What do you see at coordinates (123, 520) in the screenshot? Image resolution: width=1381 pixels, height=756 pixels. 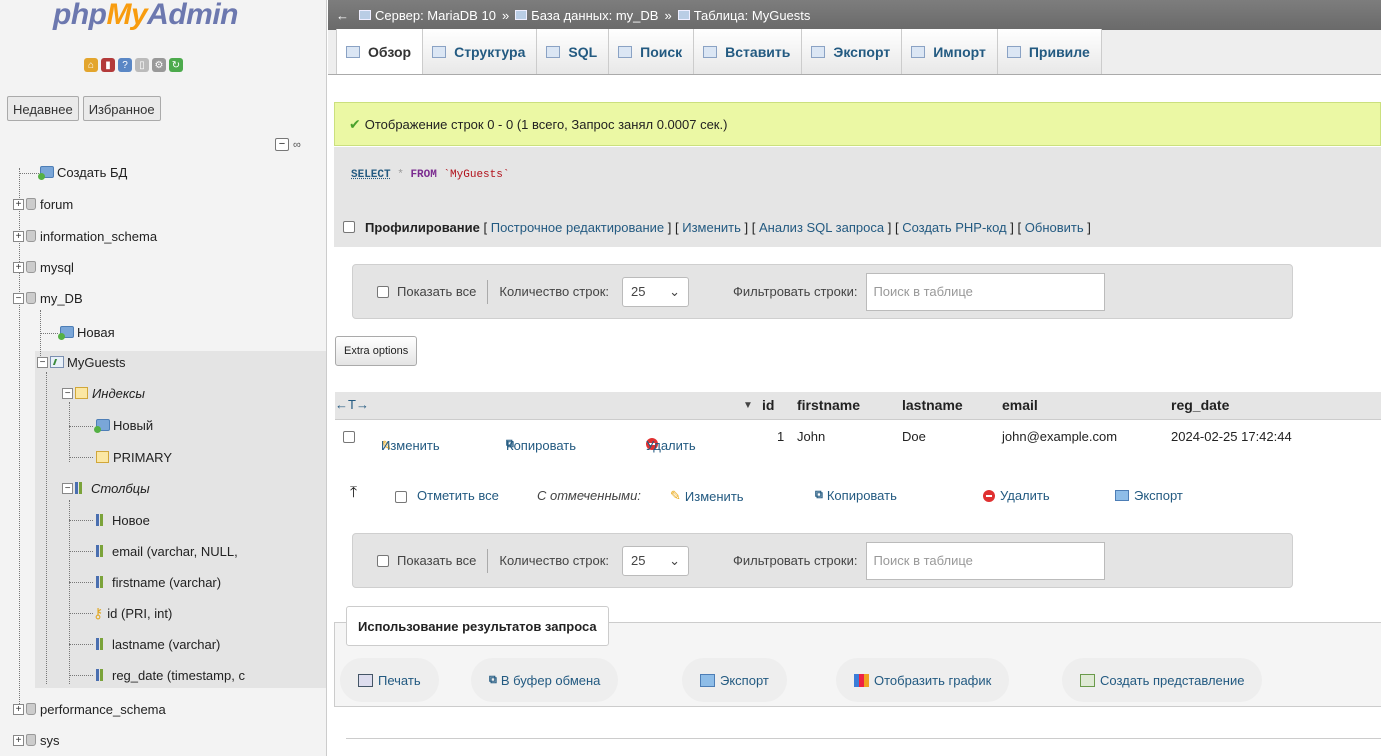 I see `tree-new-column: Новое` at bounding box center [123, 520].